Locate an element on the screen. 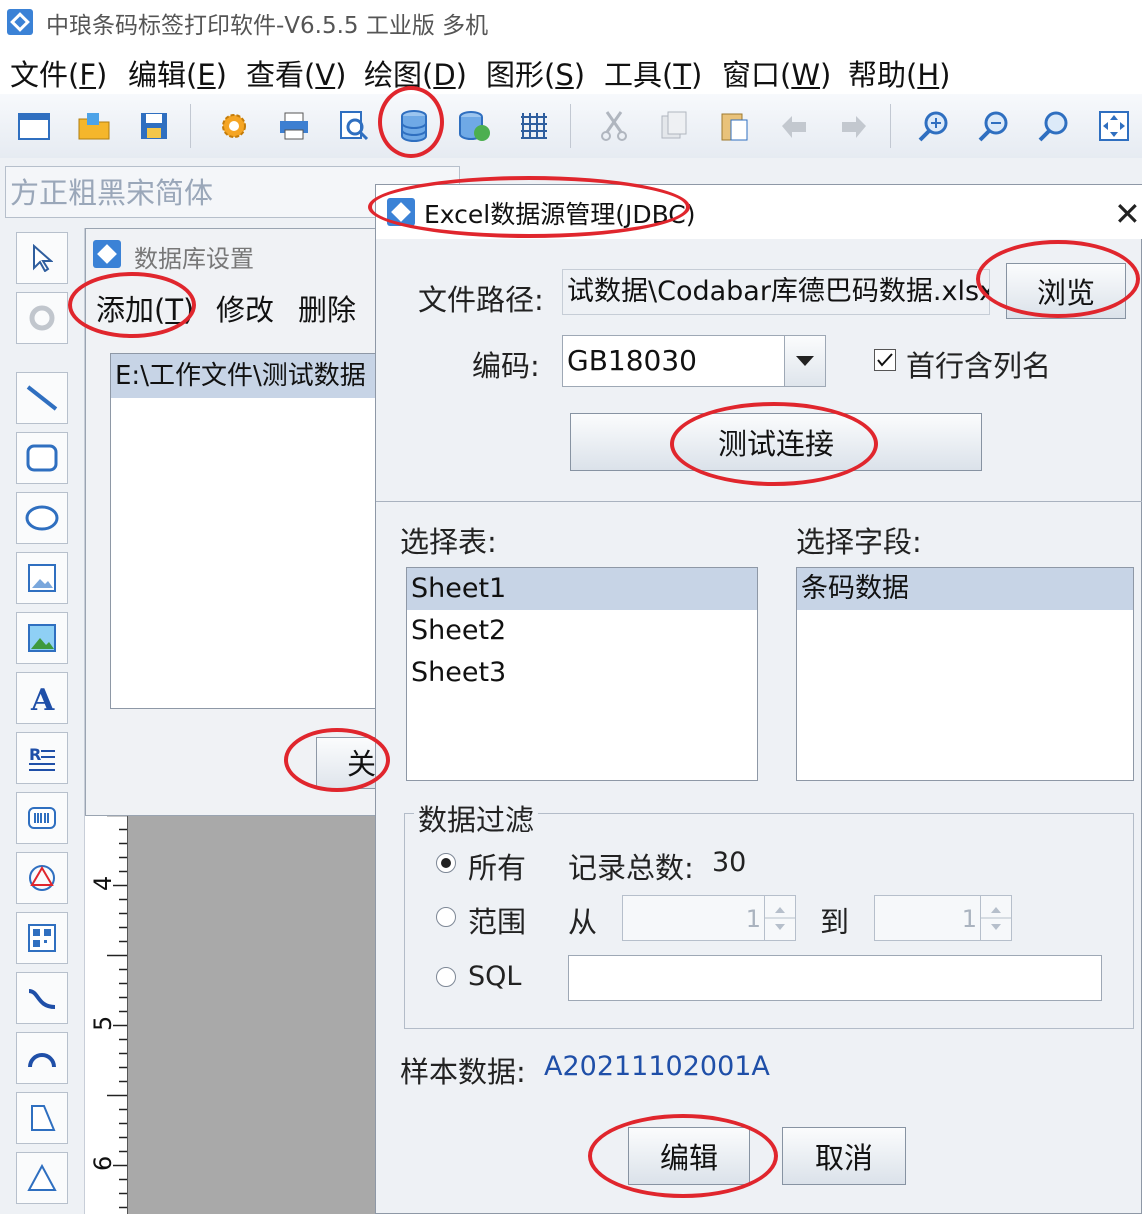 The image size is (1142, 1214). table-list-item: Sheet2 is located at coordinates (582, 631).